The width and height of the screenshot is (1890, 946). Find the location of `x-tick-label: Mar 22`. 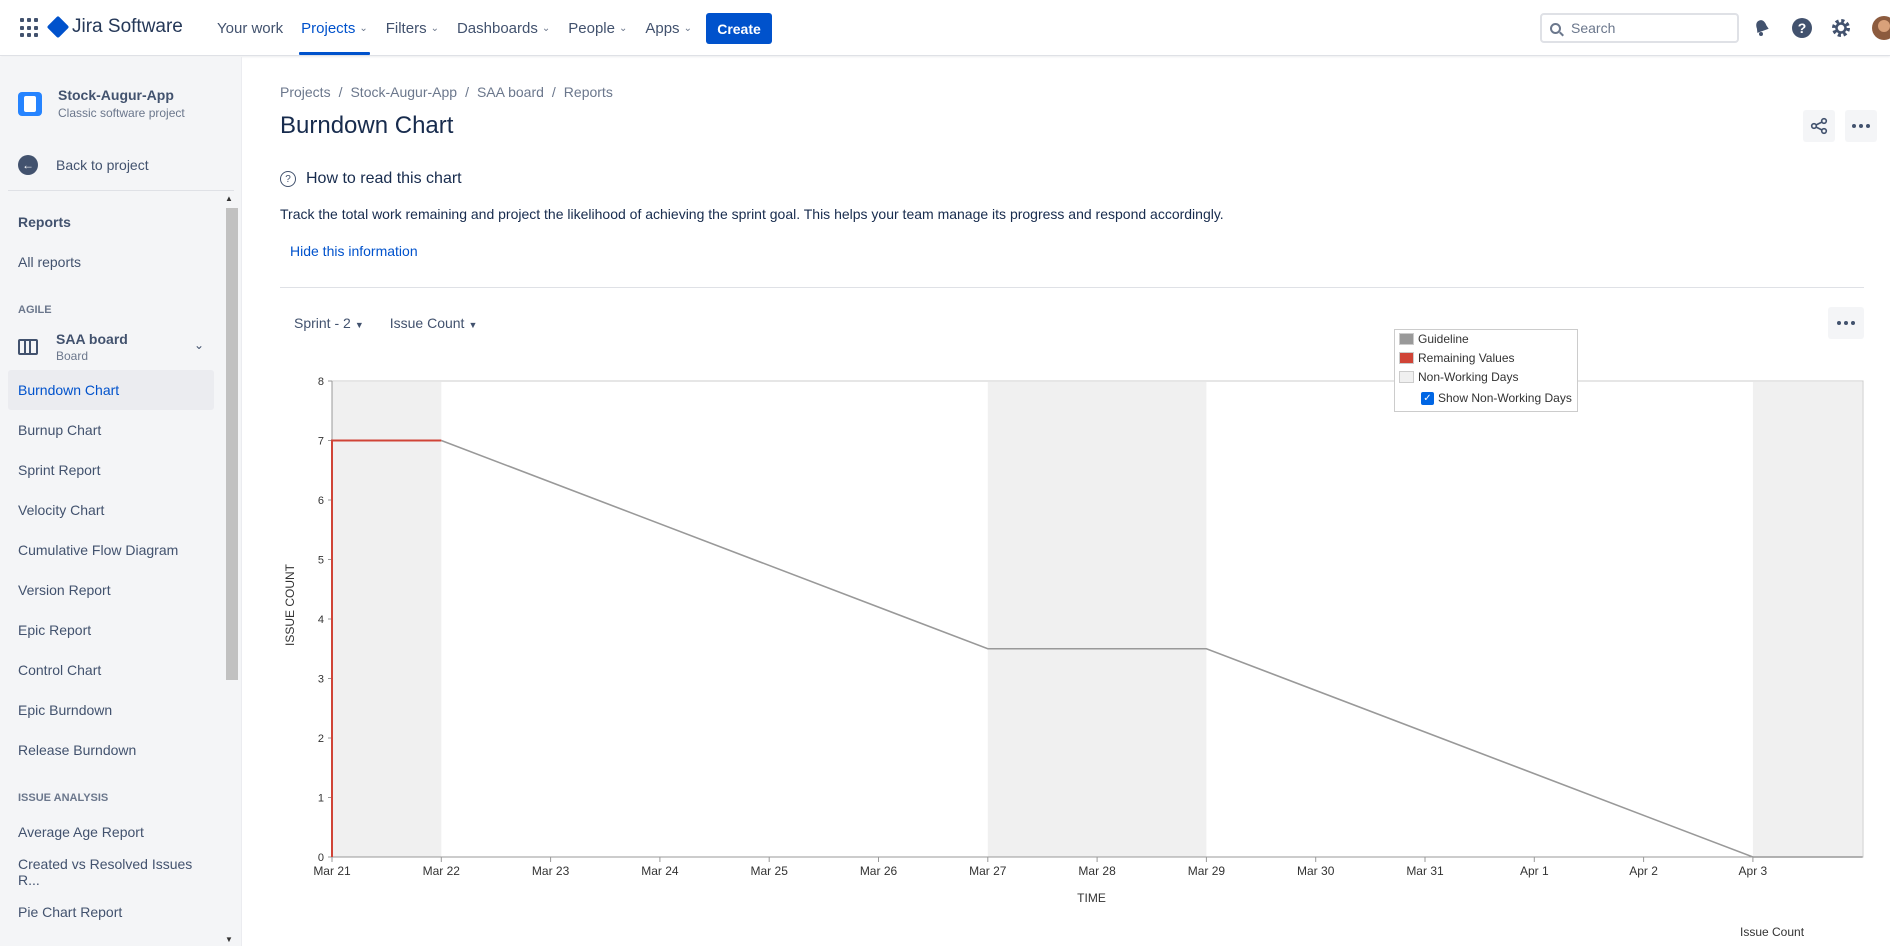

x-tick-label: Mar 22 is located at coordinates (442, 871).